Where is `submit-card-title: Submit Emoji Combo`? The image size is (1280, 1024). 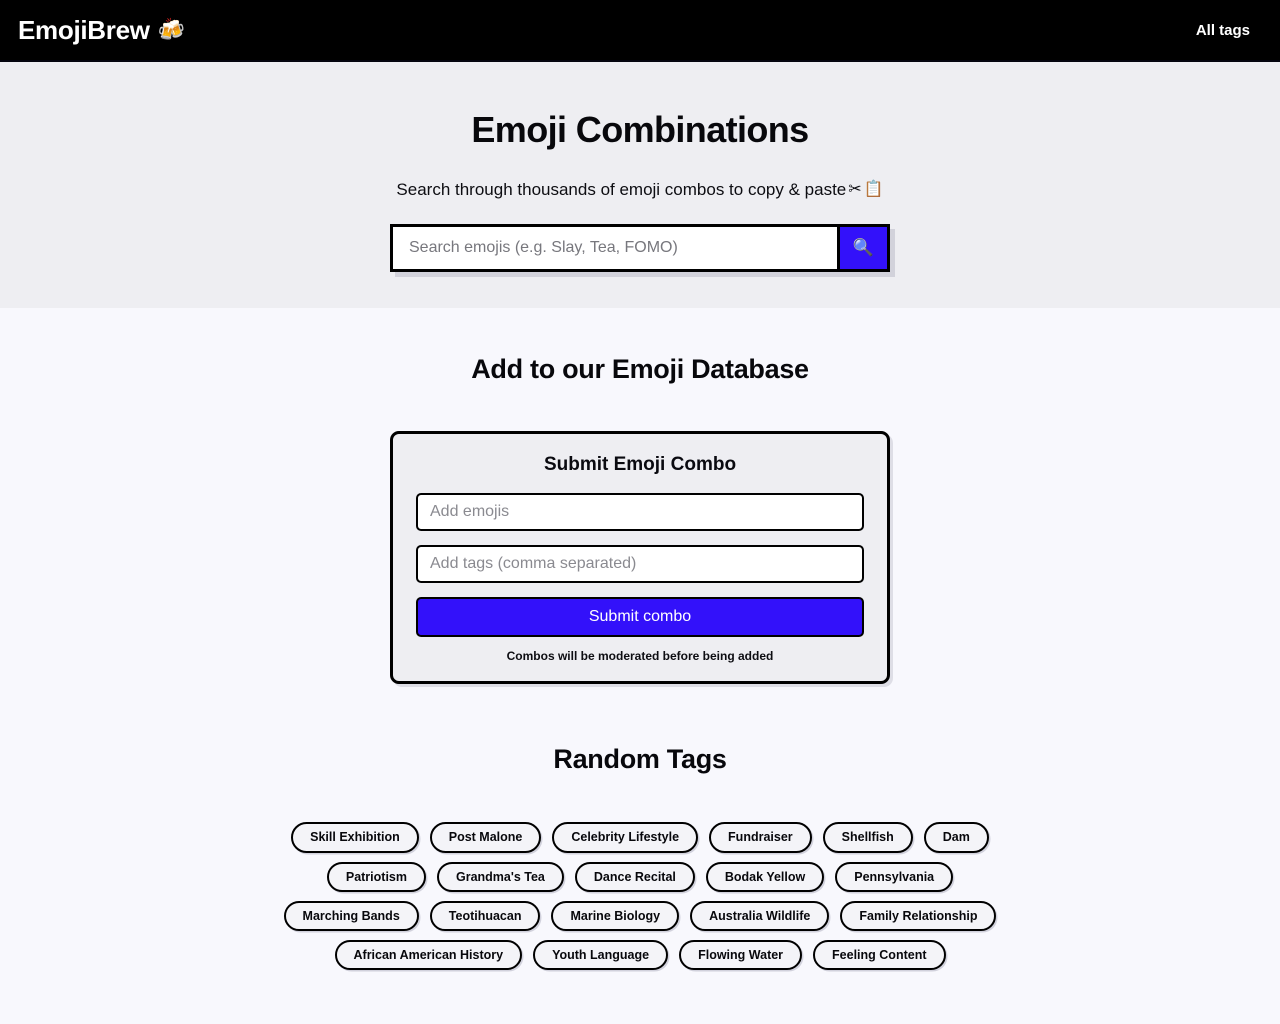
submit-card-title: Submit Emoji Combo is located at coordinates (640, 464).